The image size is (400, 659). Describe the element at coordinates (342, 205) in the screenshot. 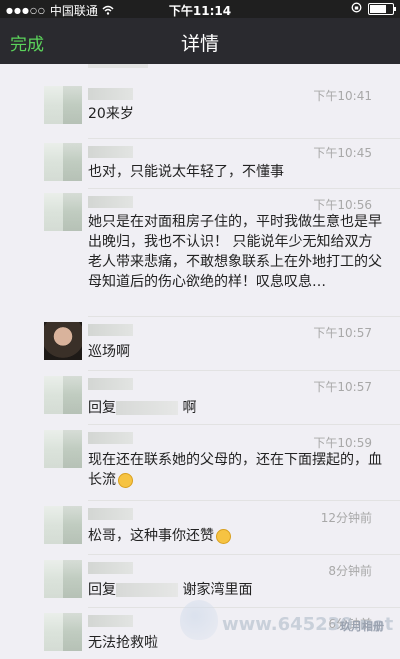

I see `comment-time: 下午10:56` at that location.